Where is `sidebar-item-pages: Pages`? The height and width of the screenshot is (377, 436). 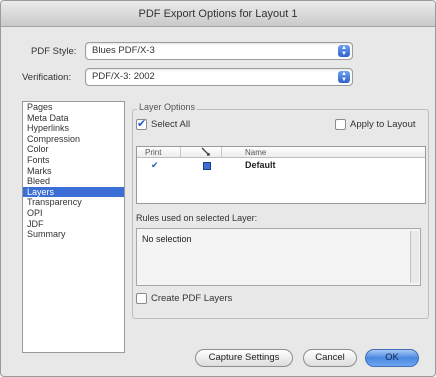 sidebar-item-pages: Pages is located at coordinates (73, 107).